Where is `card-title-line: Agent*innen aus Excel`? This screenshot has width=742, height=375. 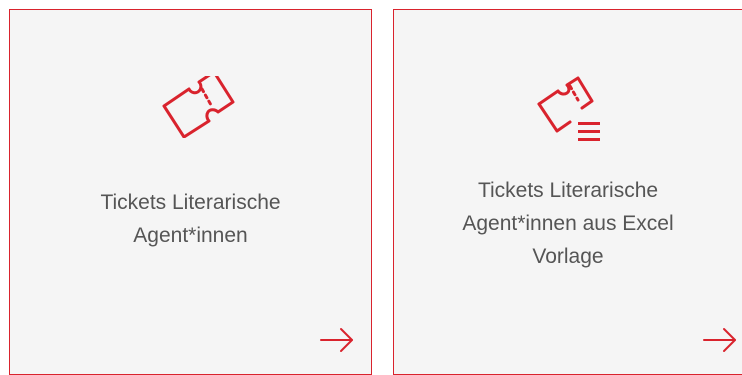 card-title-line: Agent*innen aus Excel is located at coordinates (568, 223).